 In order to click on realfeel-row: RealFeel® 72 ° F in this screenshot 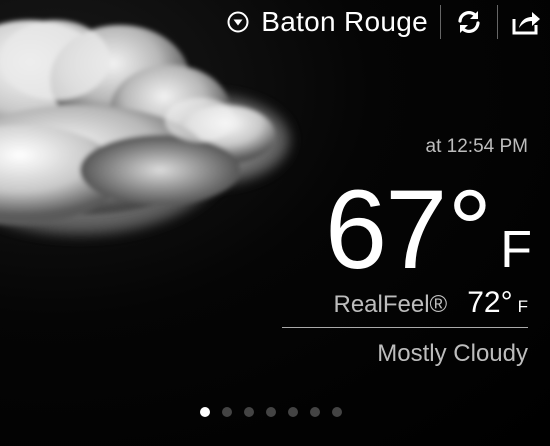, I will do `click(431, 303)`.